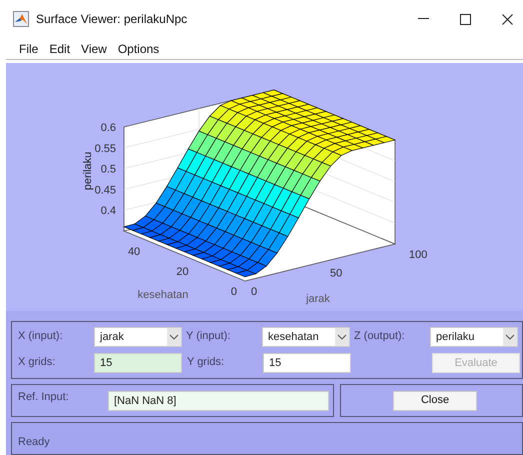 Image resolution: width=523 pixels, height=455 pixels. What do you see at coordinates (134, 252) in the screenshot?
I see `tick-label: 40` at bounding box center [134, 252].